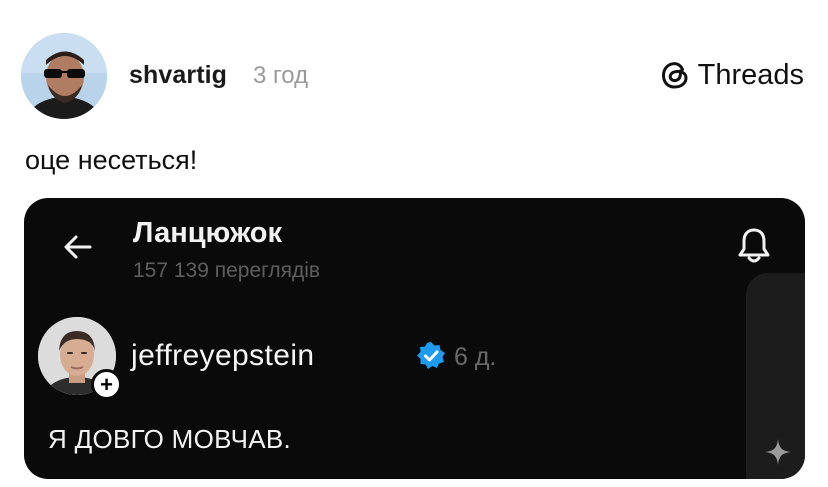 This screenshot has width=828, height=487. I want to click on username: shvartig, so click(178, 75).